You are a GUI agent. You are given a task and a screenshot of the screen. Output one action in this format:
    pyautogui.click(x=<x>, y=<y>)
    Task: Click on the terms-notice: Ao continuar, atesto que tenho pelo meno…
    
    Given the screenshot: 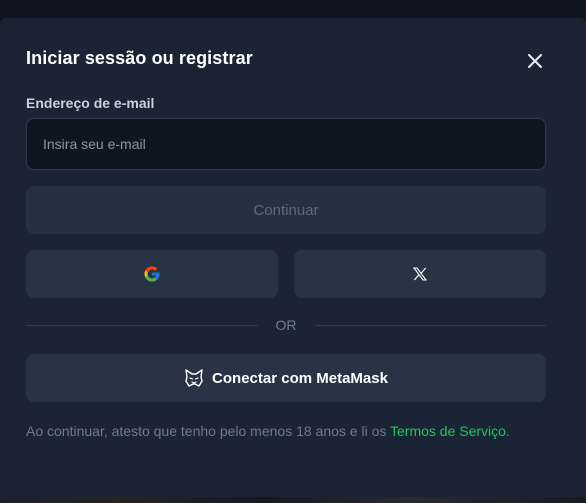 What is the action you would take?
    pyautogui.click(x=286, y=431)
    